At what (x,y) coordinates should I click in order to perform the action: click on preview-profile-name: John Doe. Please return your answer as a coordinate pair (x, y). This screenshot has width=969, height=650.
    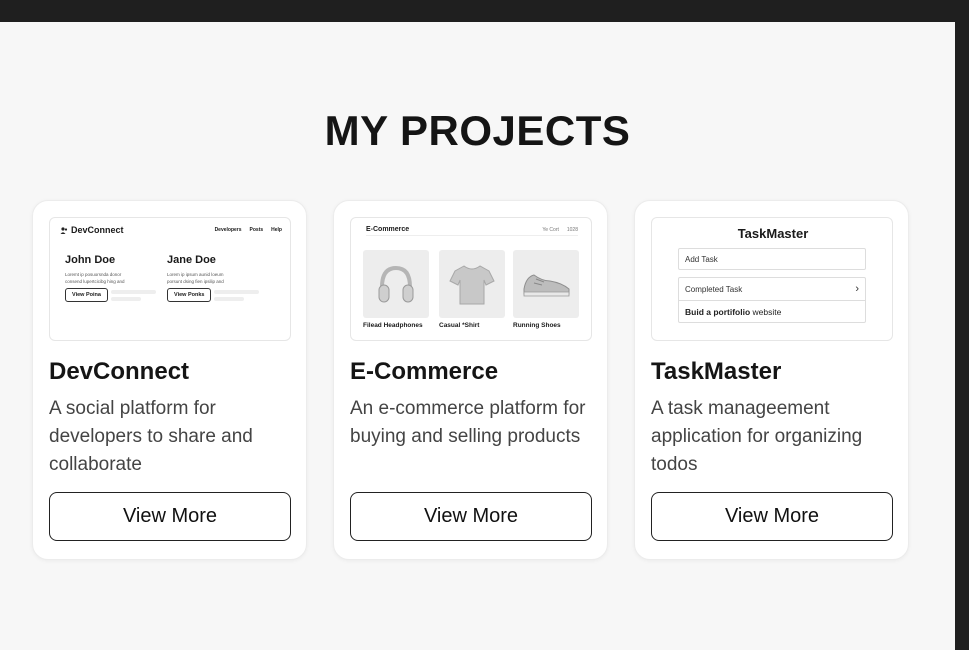
    Looking at the image, I should click on (90, 260).